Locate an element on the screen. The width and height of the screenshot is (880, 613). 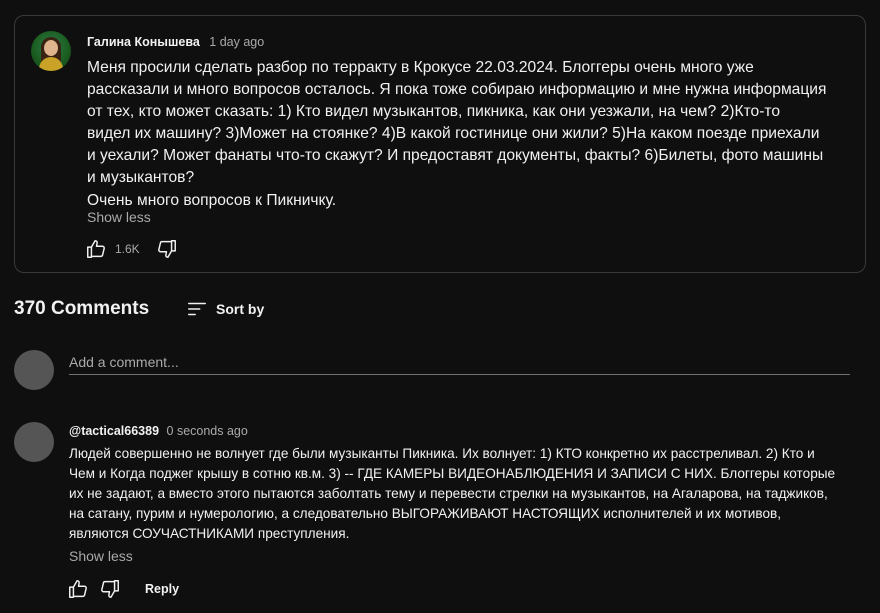
user-avatar is located at coordinates (34, 370).